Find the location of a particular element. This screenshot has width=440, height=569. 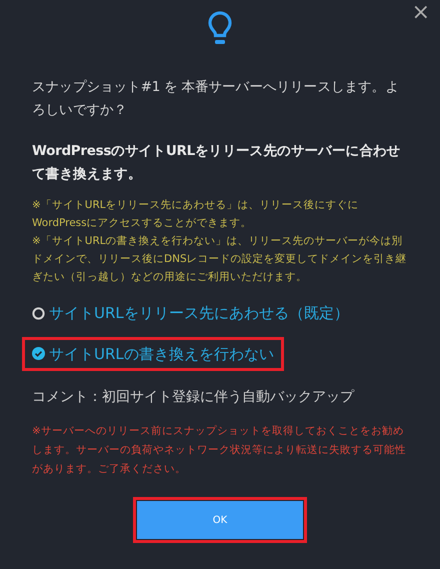

note-text: ※「サイトURLをリリース先にあわせる」は、リリース後にすぐにWordPressにアクセスすることができます。 is located at coordinates (196, 214).